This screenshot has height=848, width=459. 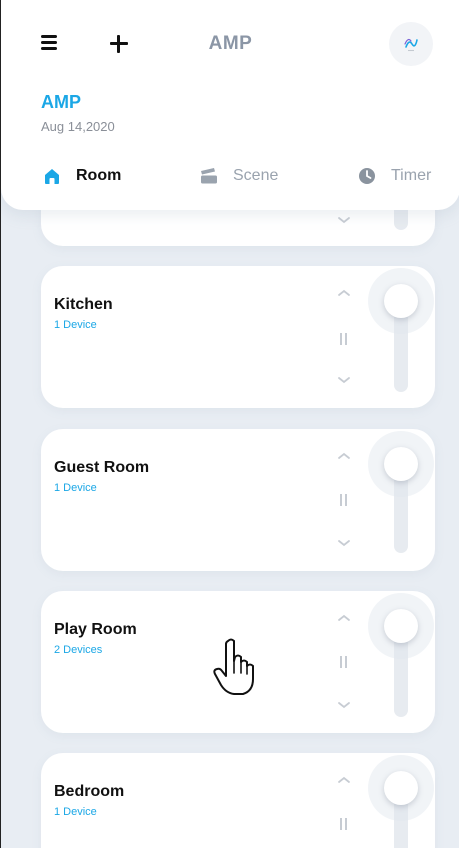 I want to click on home-name: AMP, so click(x=61, y=102).